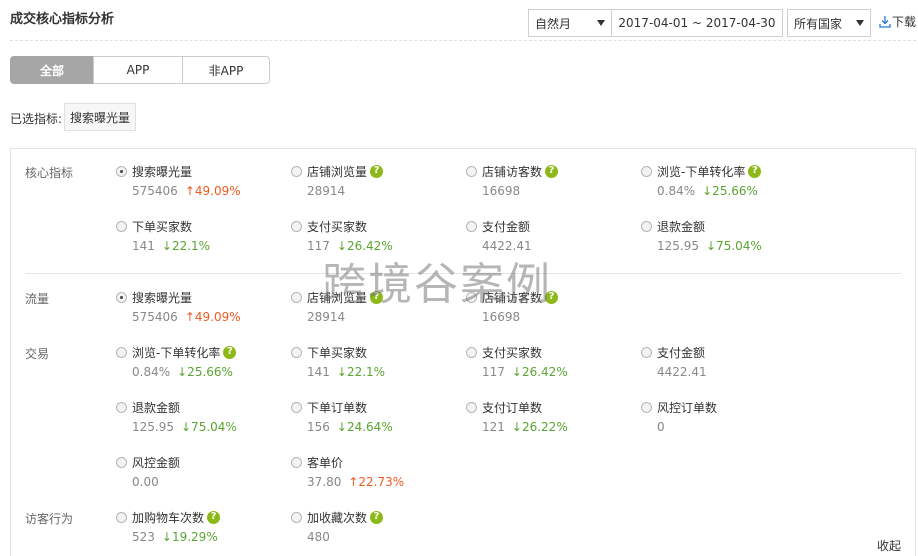  Describe the element at coordinates (674, 361) in the screenshot. I see `metric-trade-3: 支付金额 4422.41` at that location.